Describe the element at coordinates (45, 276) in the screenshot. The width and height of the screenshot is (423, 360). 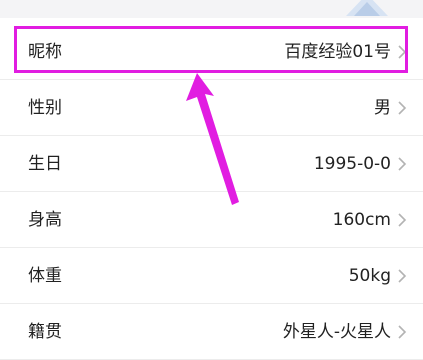
I see `weight-label: 体重` at that location.